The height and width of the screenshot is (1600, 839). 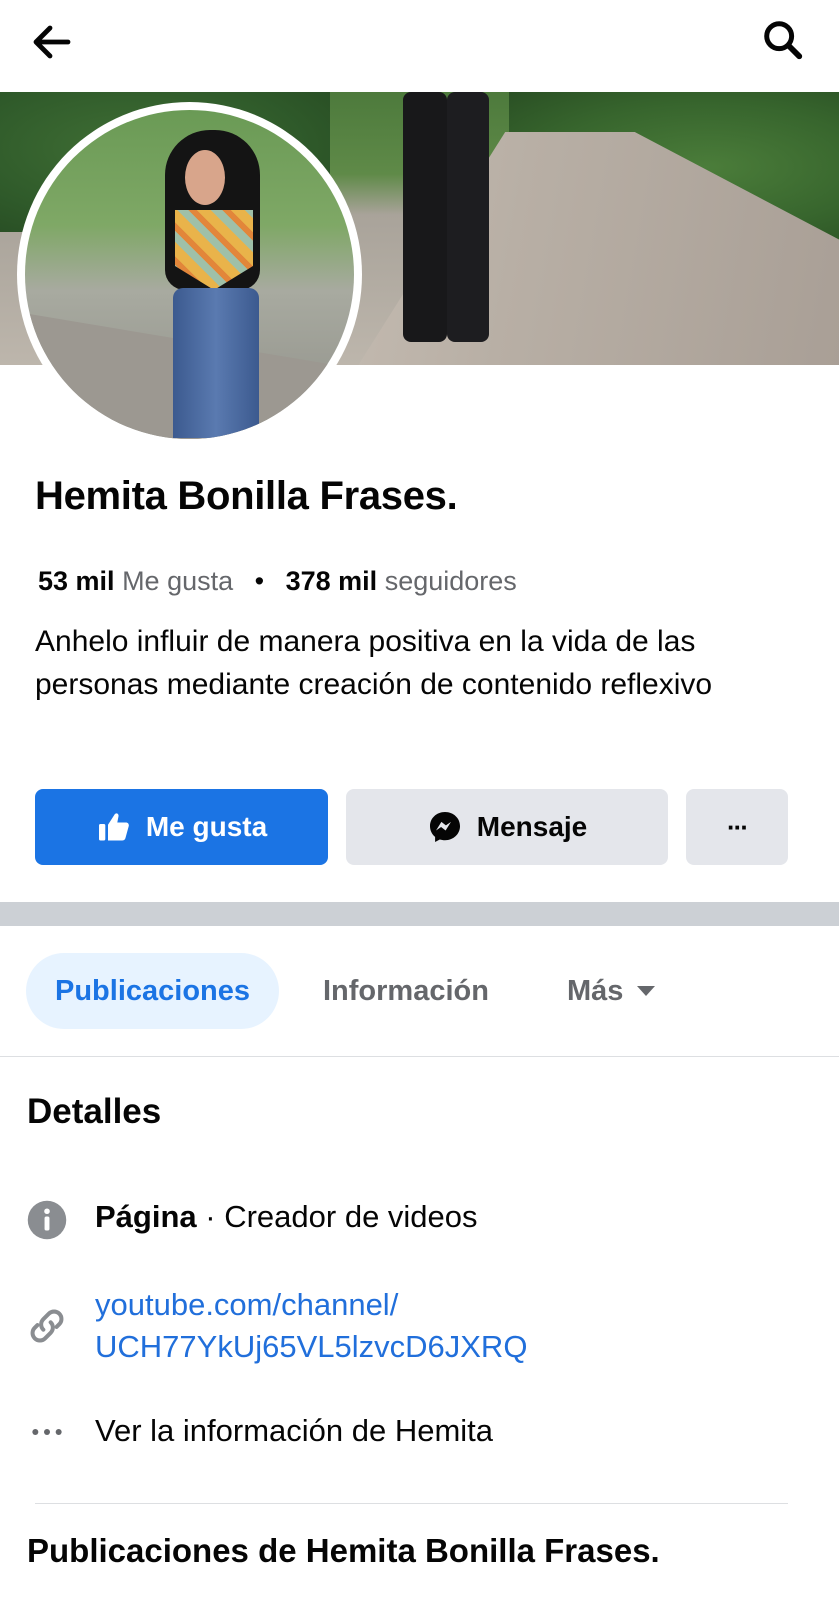 What do you see at coordinates (419, 914) in the screenshot?
I see `section-divider` at bounding box center [419, 914].